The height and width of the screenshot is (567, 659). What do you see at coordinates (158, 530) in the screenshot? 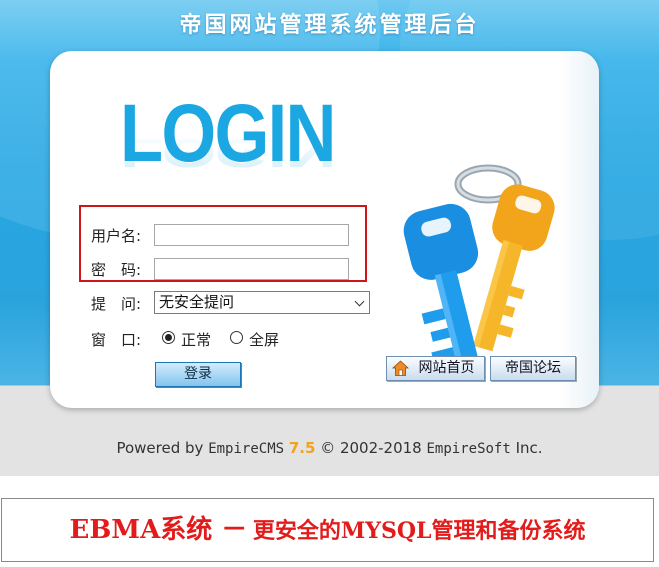
I see `banner-product: EBMA系统 －` at bounding box center [158, 530].